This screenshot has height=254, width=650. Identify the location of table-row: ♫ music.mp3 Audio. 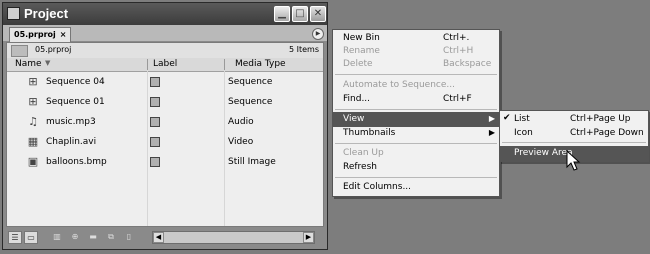
(165, 122).